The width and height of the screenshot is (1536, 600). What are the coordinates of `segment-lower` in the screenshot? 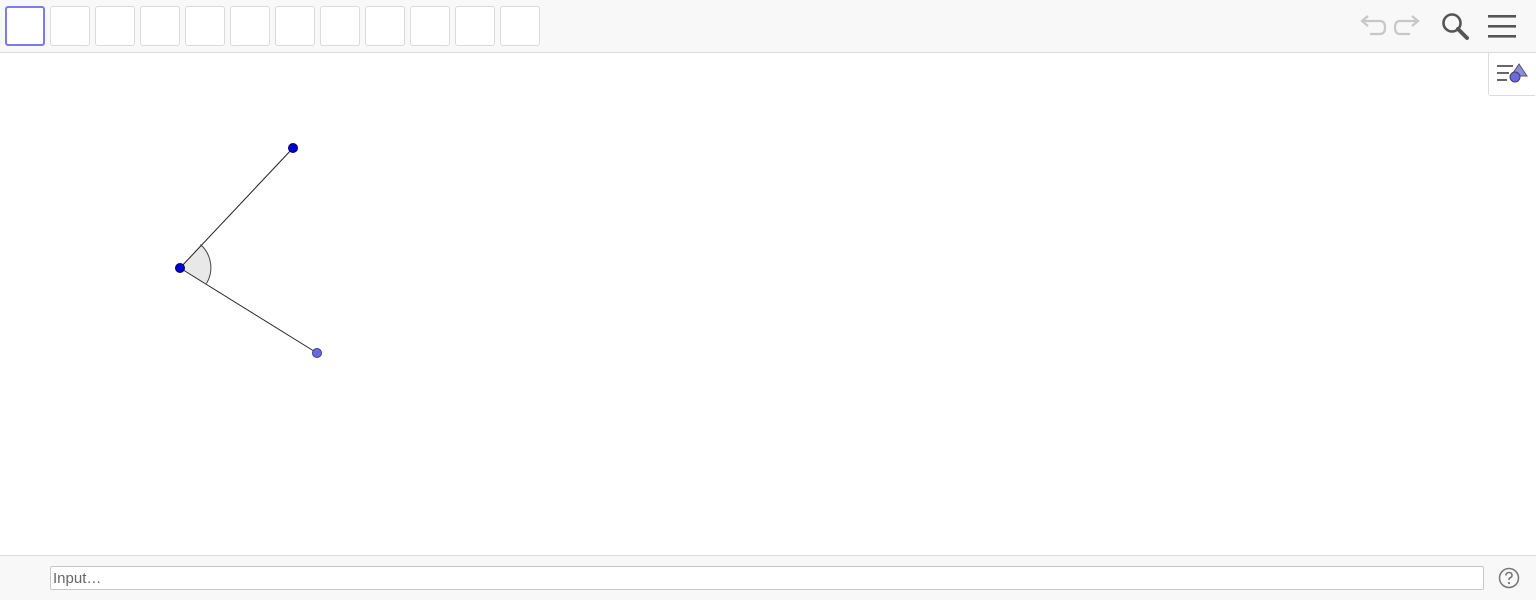 It's located at (248, 310).